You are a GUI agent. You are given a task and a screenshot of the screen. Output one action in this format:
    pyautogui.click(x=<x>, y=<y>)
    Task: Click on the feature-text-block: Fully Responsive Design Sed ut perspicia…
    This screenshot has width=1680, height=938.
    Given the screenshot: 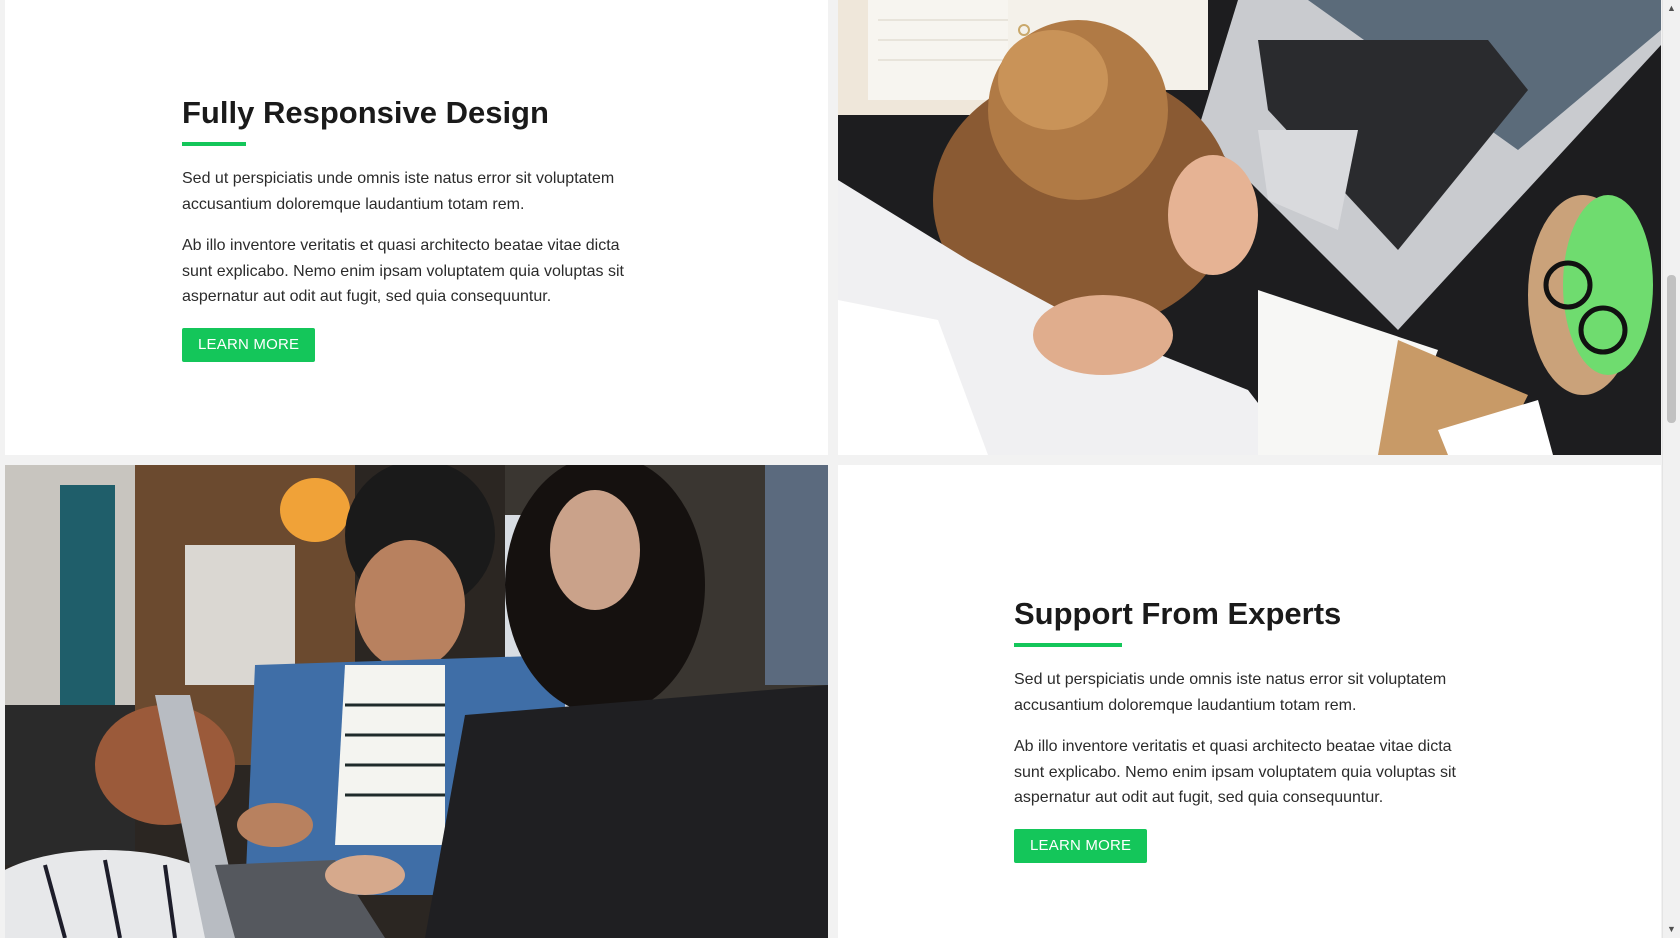 What is the action you would take?
    pyautogui.click(x=417, y=228)
    